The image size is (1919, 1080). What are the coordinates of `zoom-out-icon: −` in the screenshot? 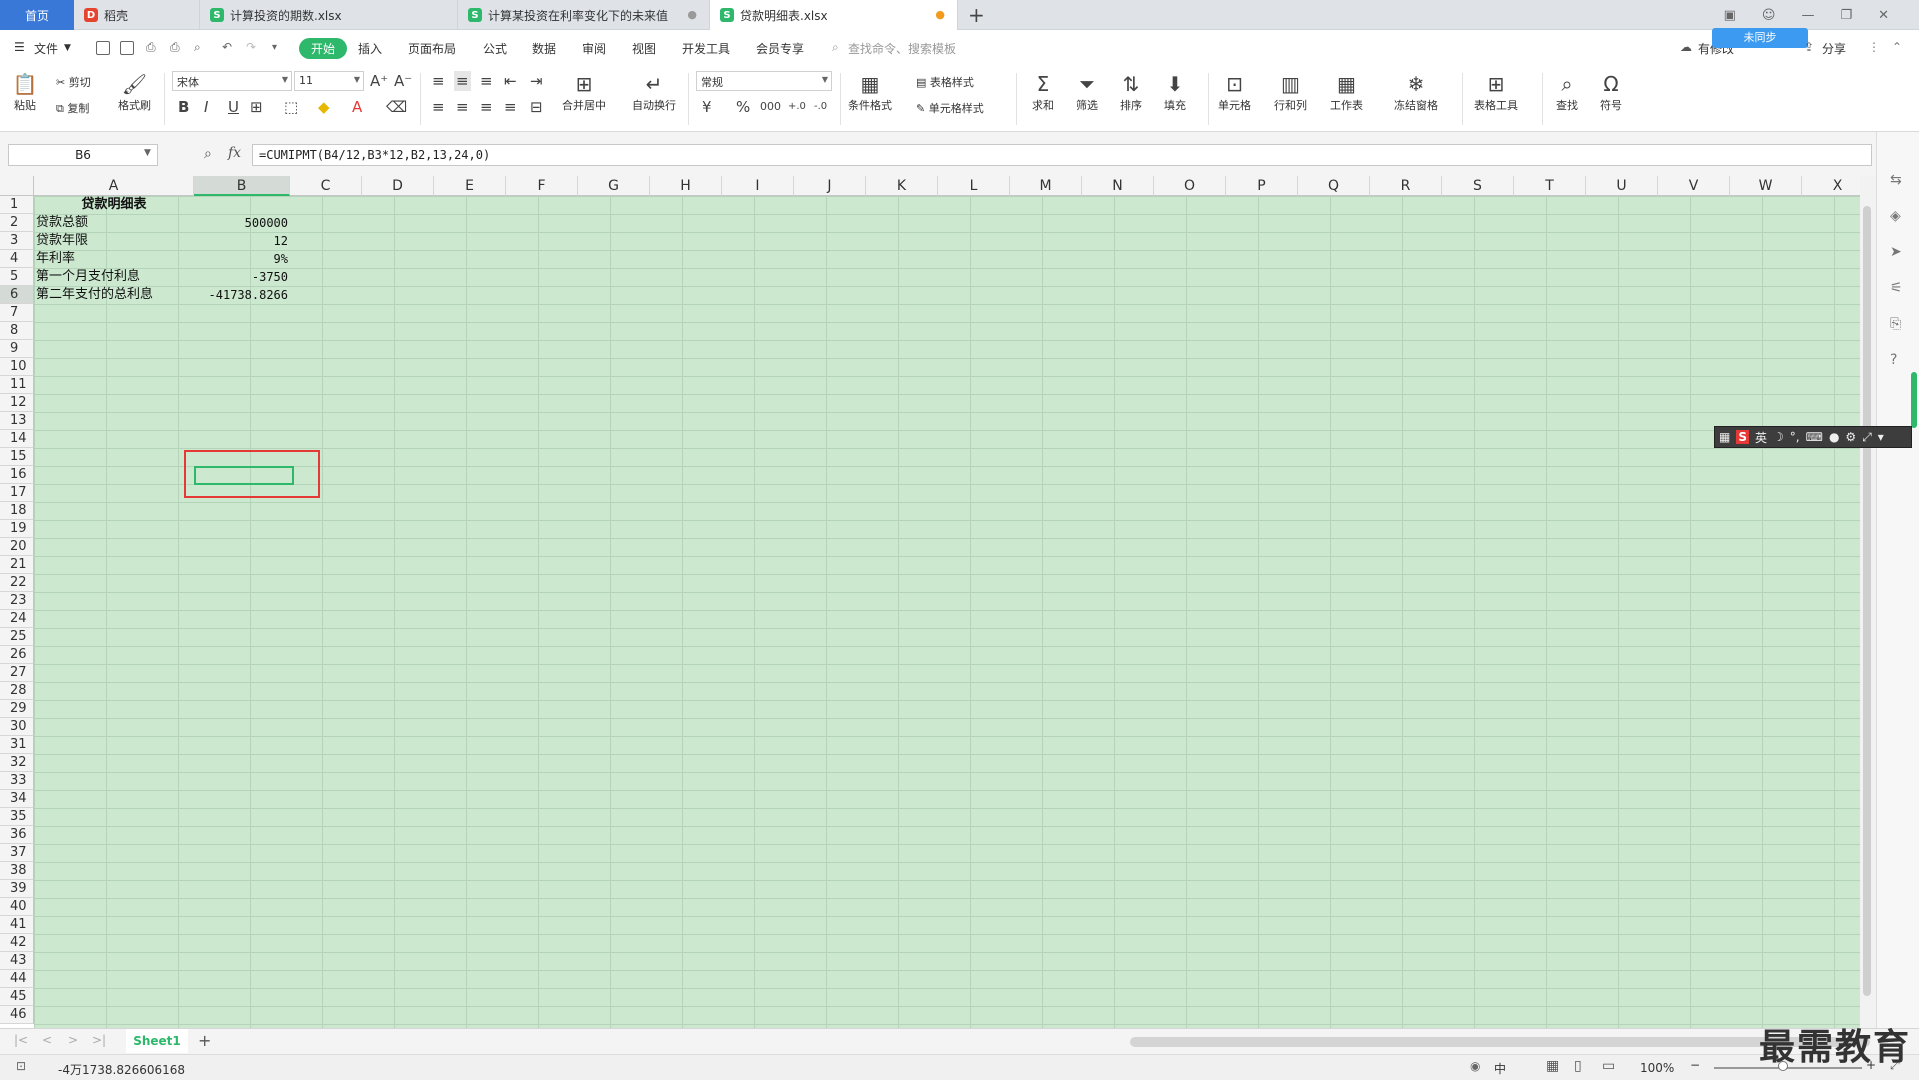 It's located at (1695, 1065).